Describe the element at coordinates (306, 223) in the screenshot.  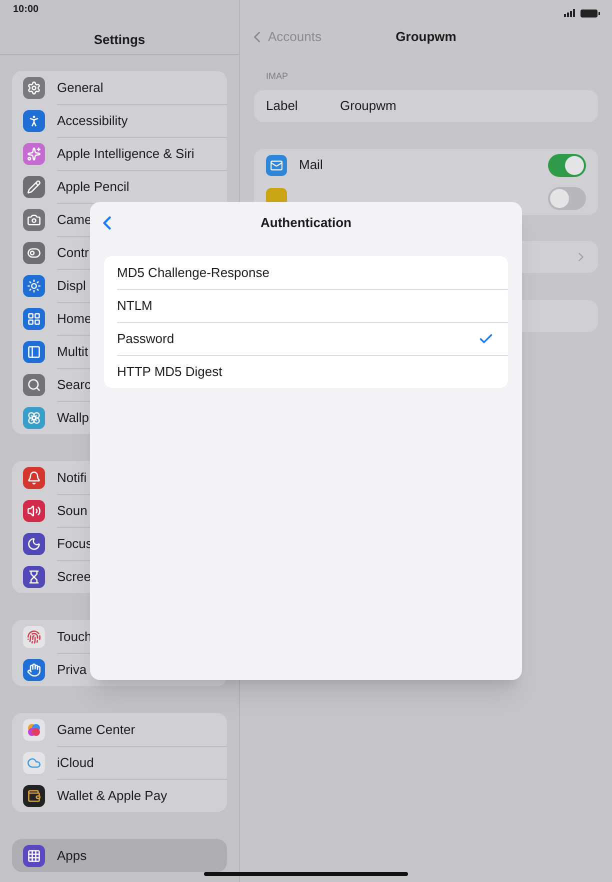
I see `modal-title: Authentication` at that location.